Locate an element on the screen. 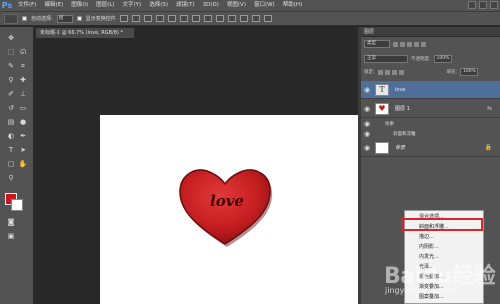  gradient-tool-icon: ▤ is located at coordinates (11, 122).